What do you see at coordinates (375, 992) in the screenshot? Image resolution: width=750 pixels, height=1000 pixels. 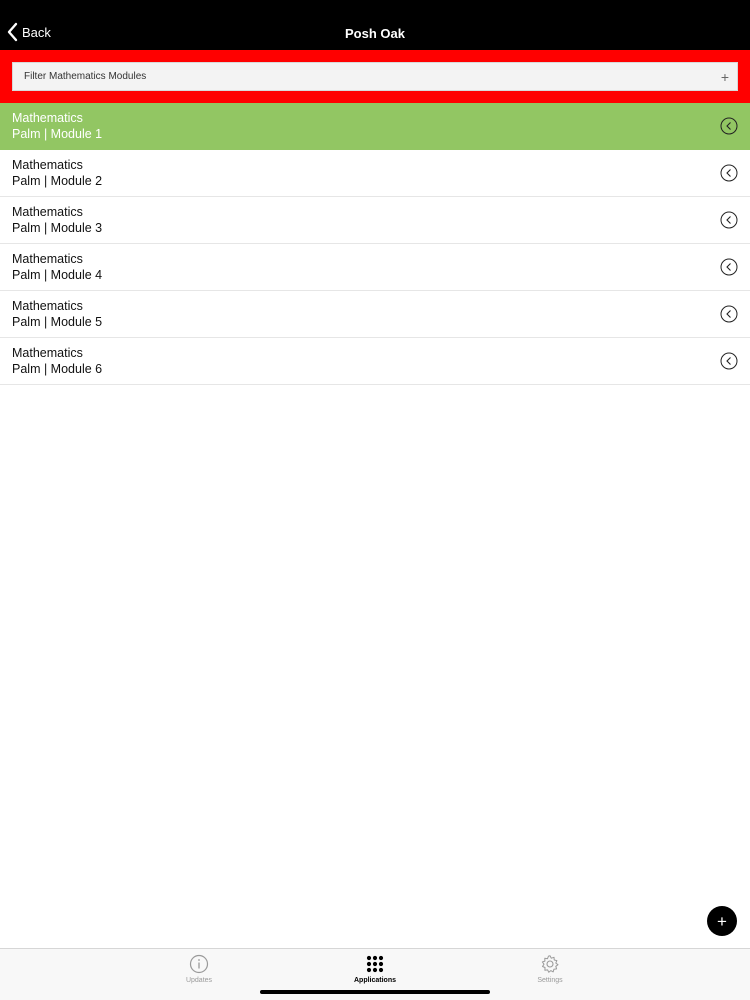 I see `home-indicator` at bounding box center [375, 992].